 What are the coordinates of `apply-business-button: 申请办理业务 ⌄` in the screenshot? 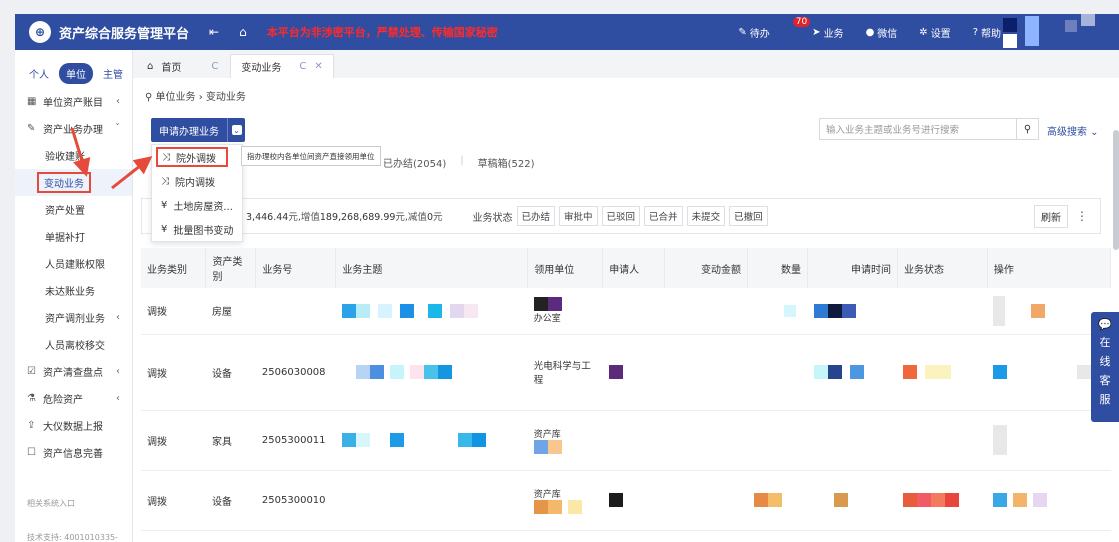 It's located at (198, 130).